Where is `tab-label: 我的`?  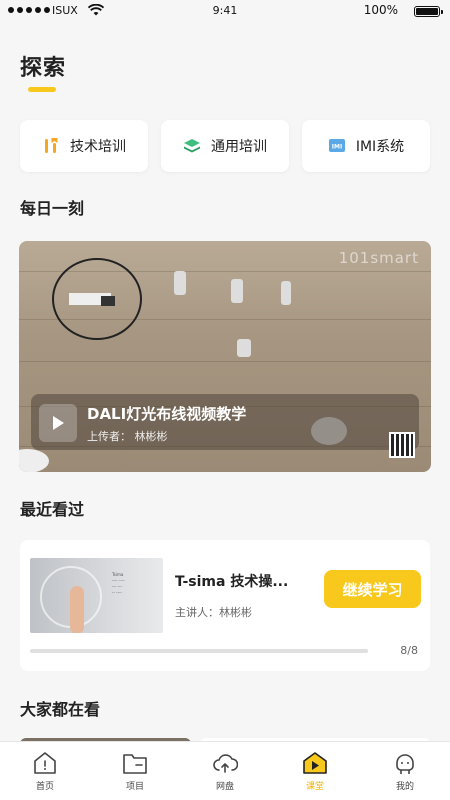 tab-label: 我的 is located at coordinates (404, 787).